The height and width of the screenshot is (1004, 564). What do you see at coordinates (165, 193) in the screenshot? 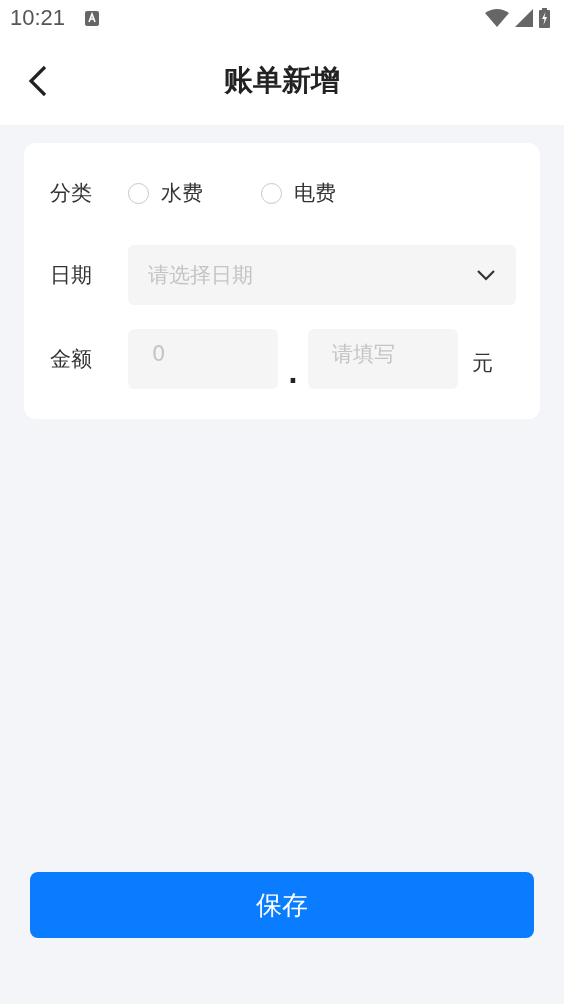
I see `radio-option: 水费` at bounding box center [165, 193].